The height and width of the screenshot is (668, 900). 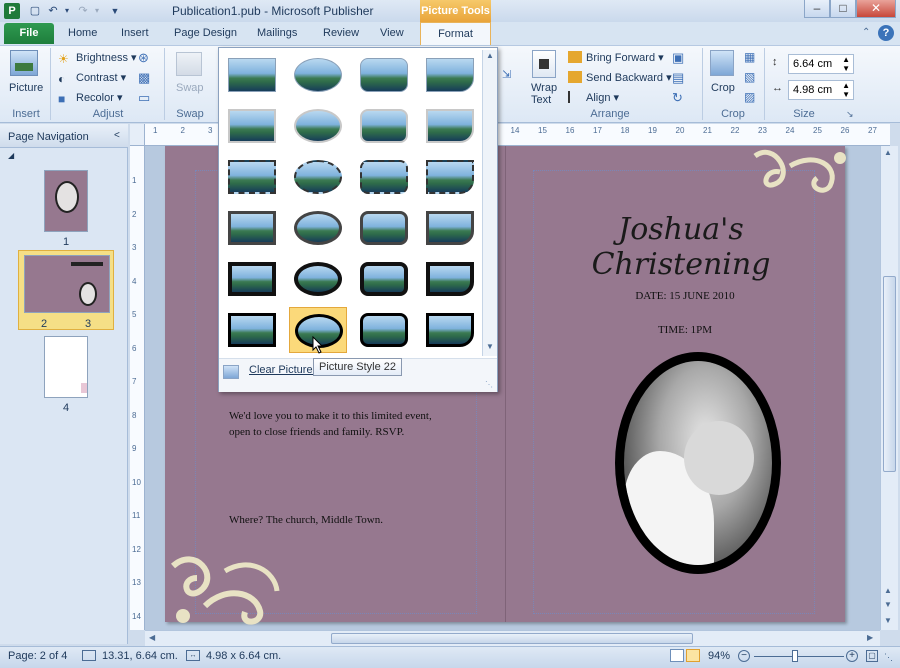 I want to click on publication-heading: Joshua's Christening, so click(x=681, y=247).